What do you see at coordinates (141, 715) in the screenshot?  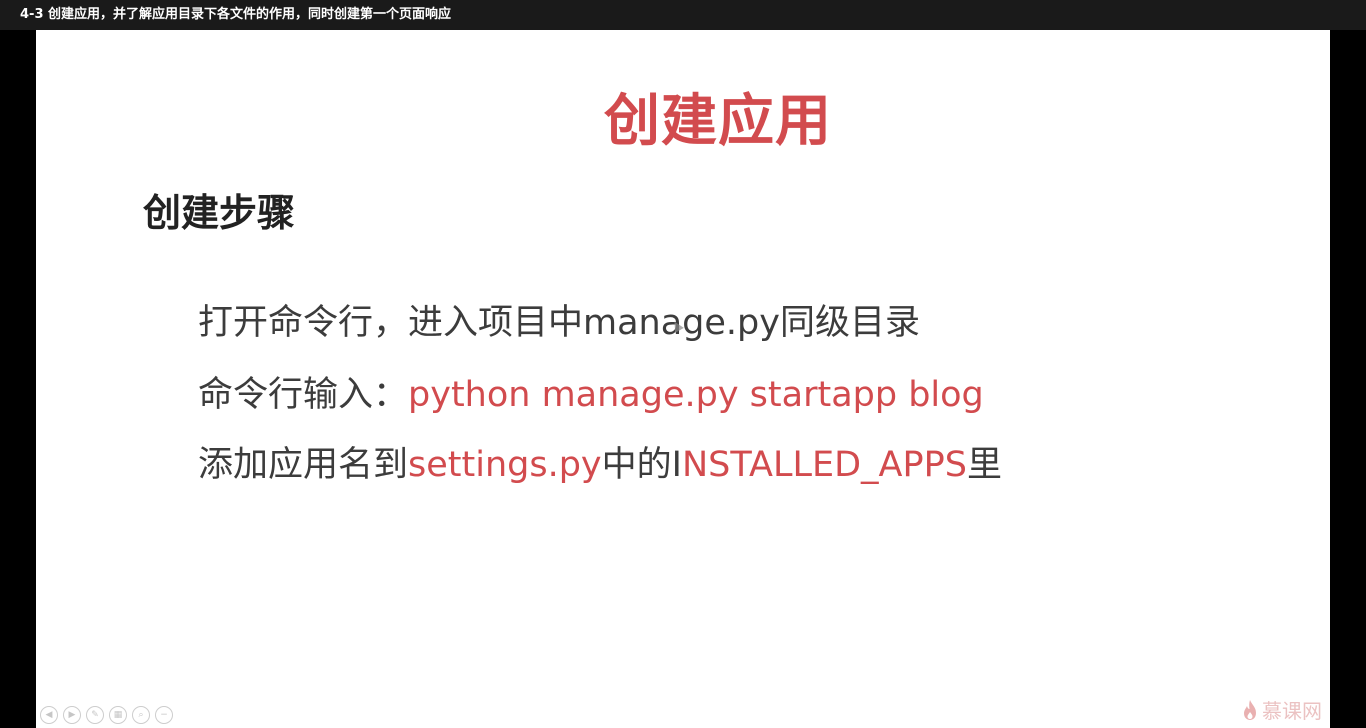 I see `zoom-icon: ⌕` at bounding box center [141, 715].